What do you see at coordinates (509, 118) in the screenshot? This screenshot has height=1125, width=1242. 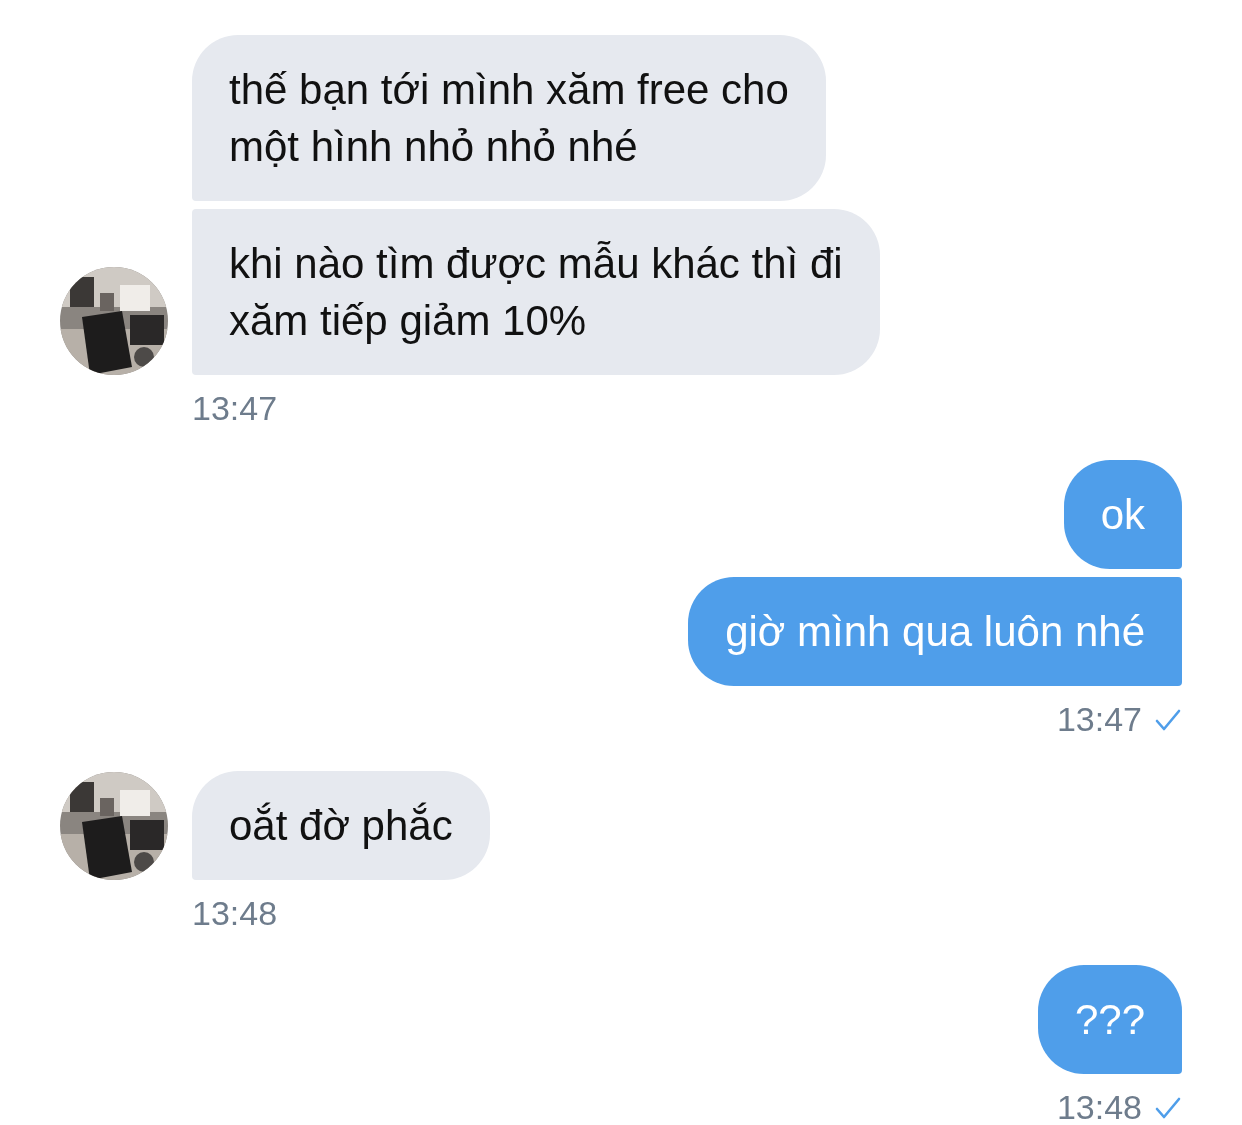 I see `message-bubble: thế bạn tới mình xăm free cho một hình nhỏ nhỏ nhé` at bounding box center [509, 118].